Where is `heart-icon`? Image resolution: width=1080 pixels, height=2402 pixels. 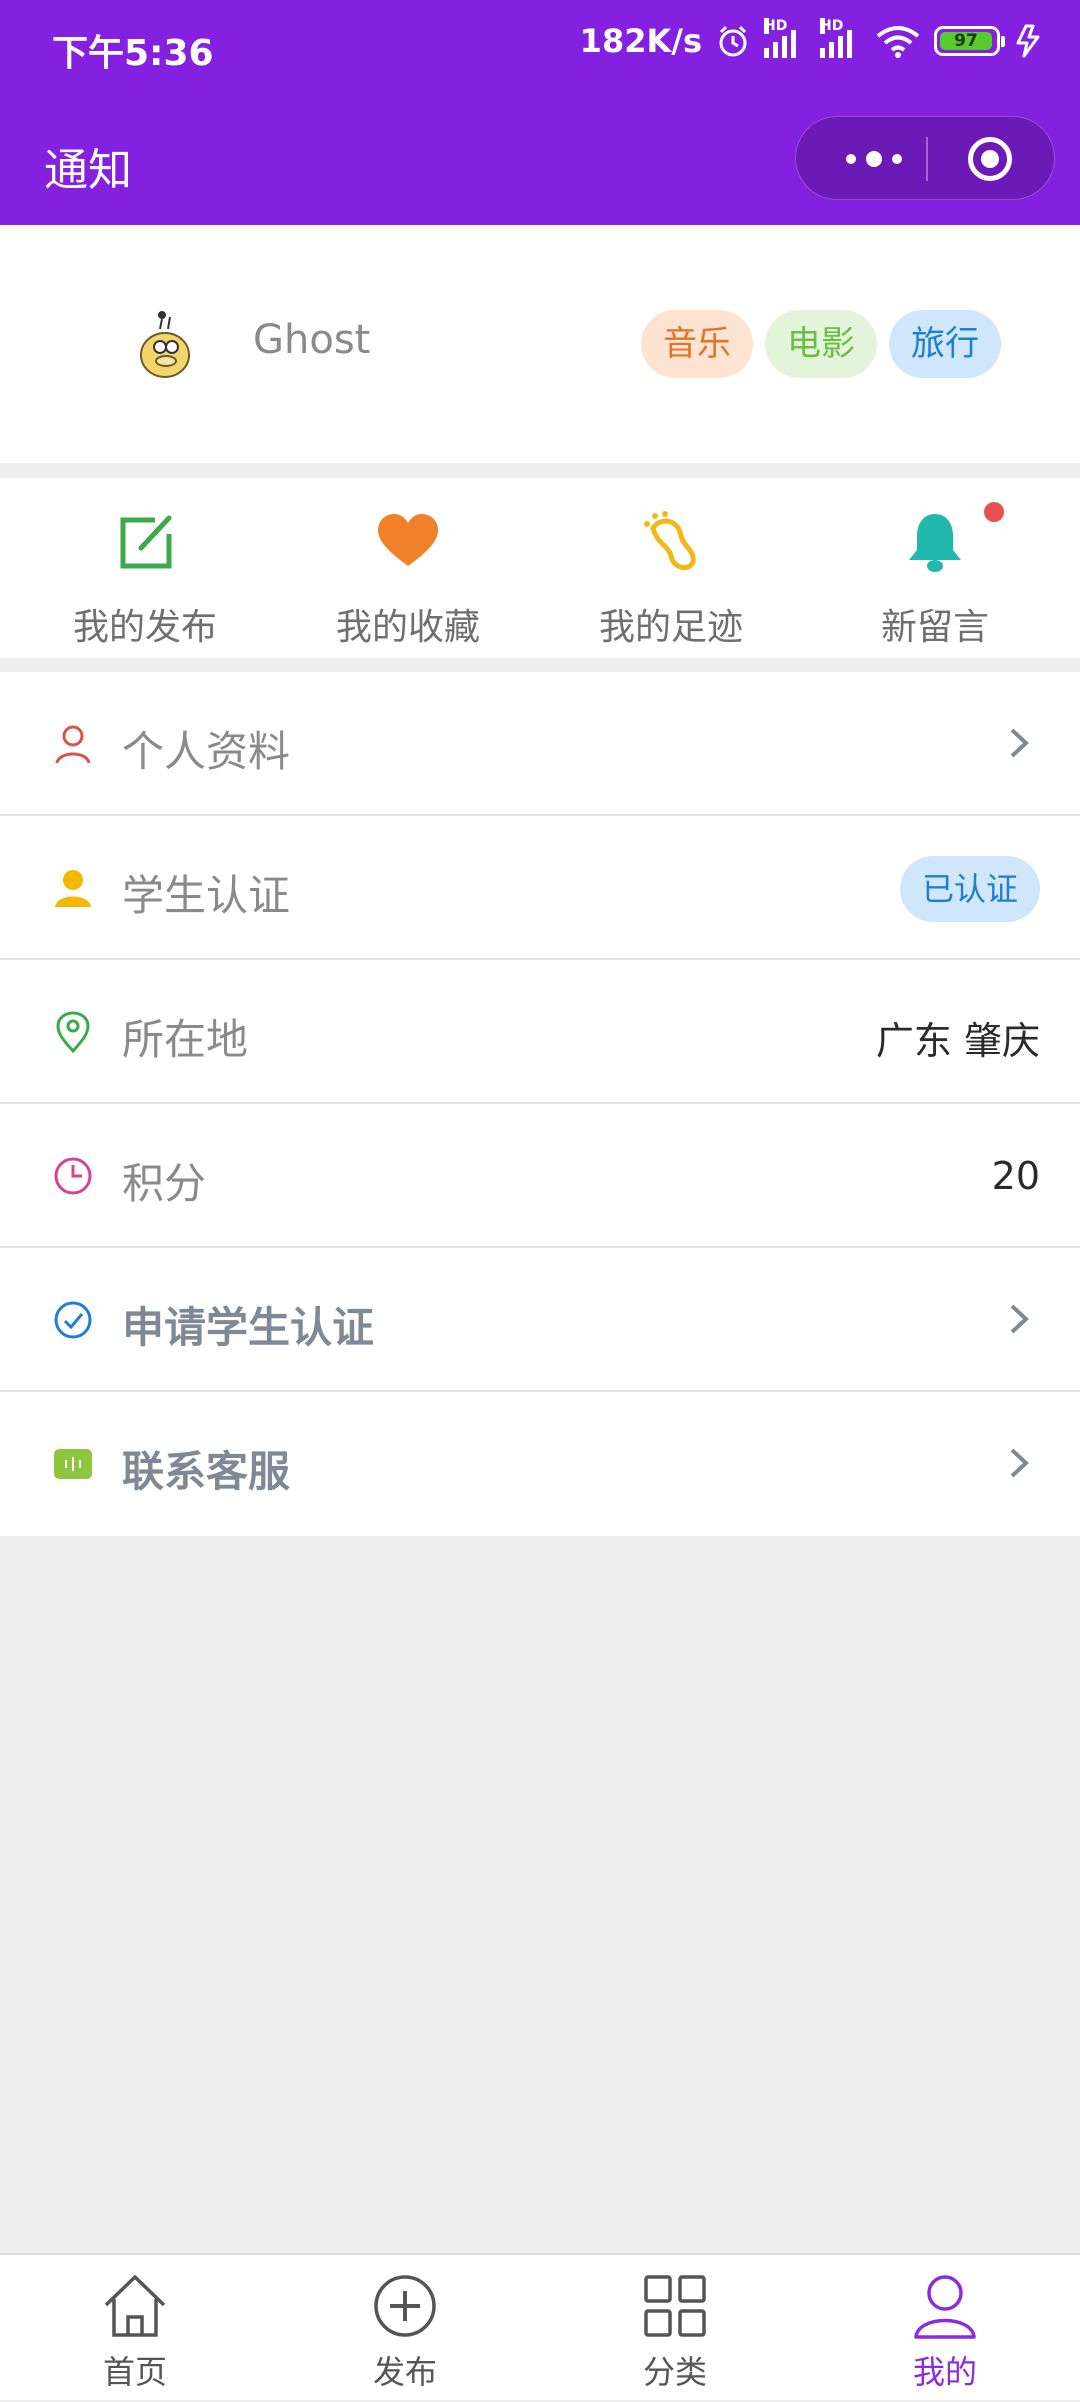 heart-icon is located at coordinates (408, 540).